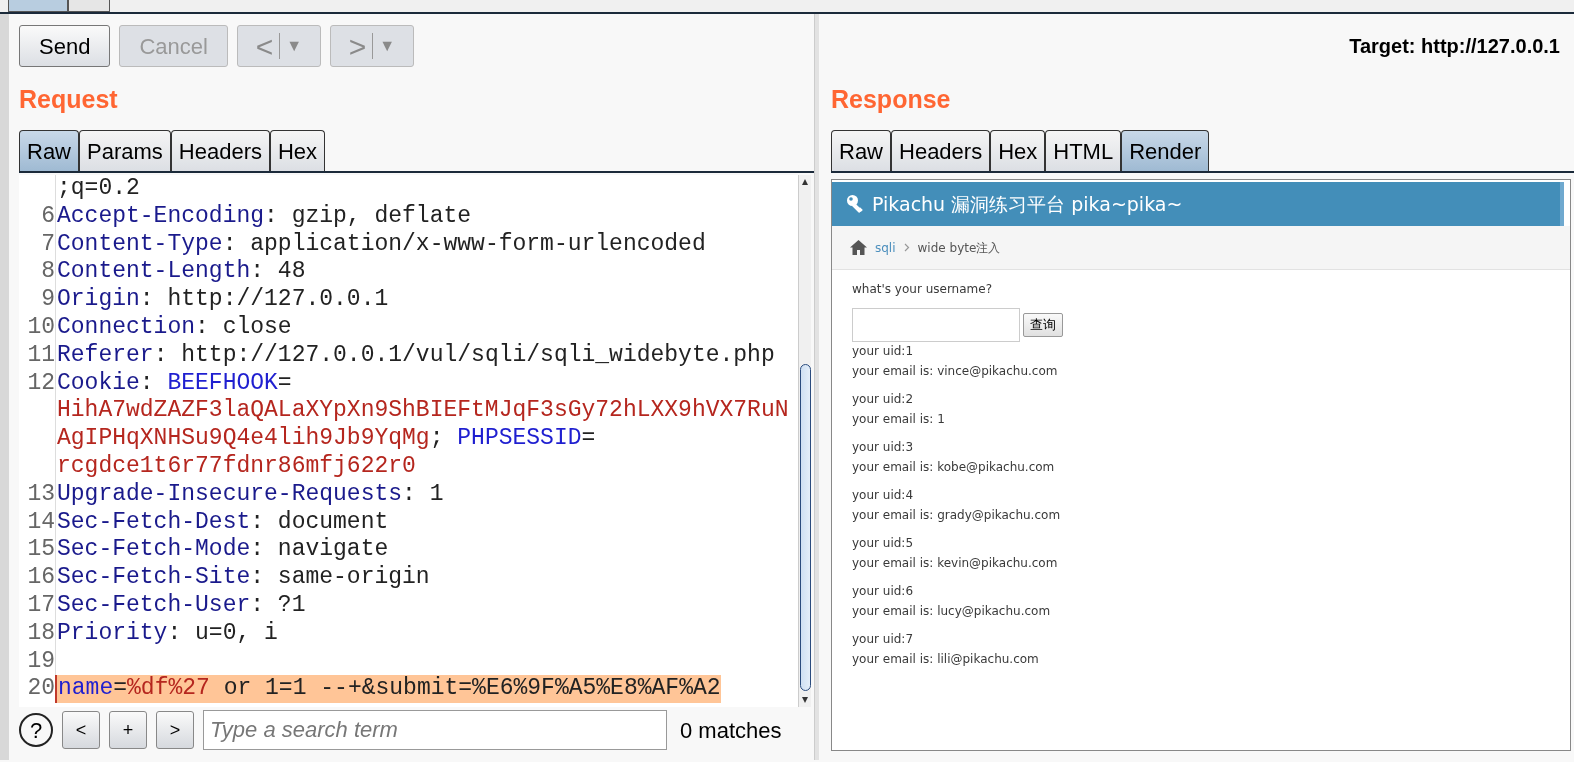 The height and width of the screenshot is (762, 1574). What do you see at coordinates (47, 216) in the screenshot?
I see `line-number: 6` at bounding box center [47, 216].